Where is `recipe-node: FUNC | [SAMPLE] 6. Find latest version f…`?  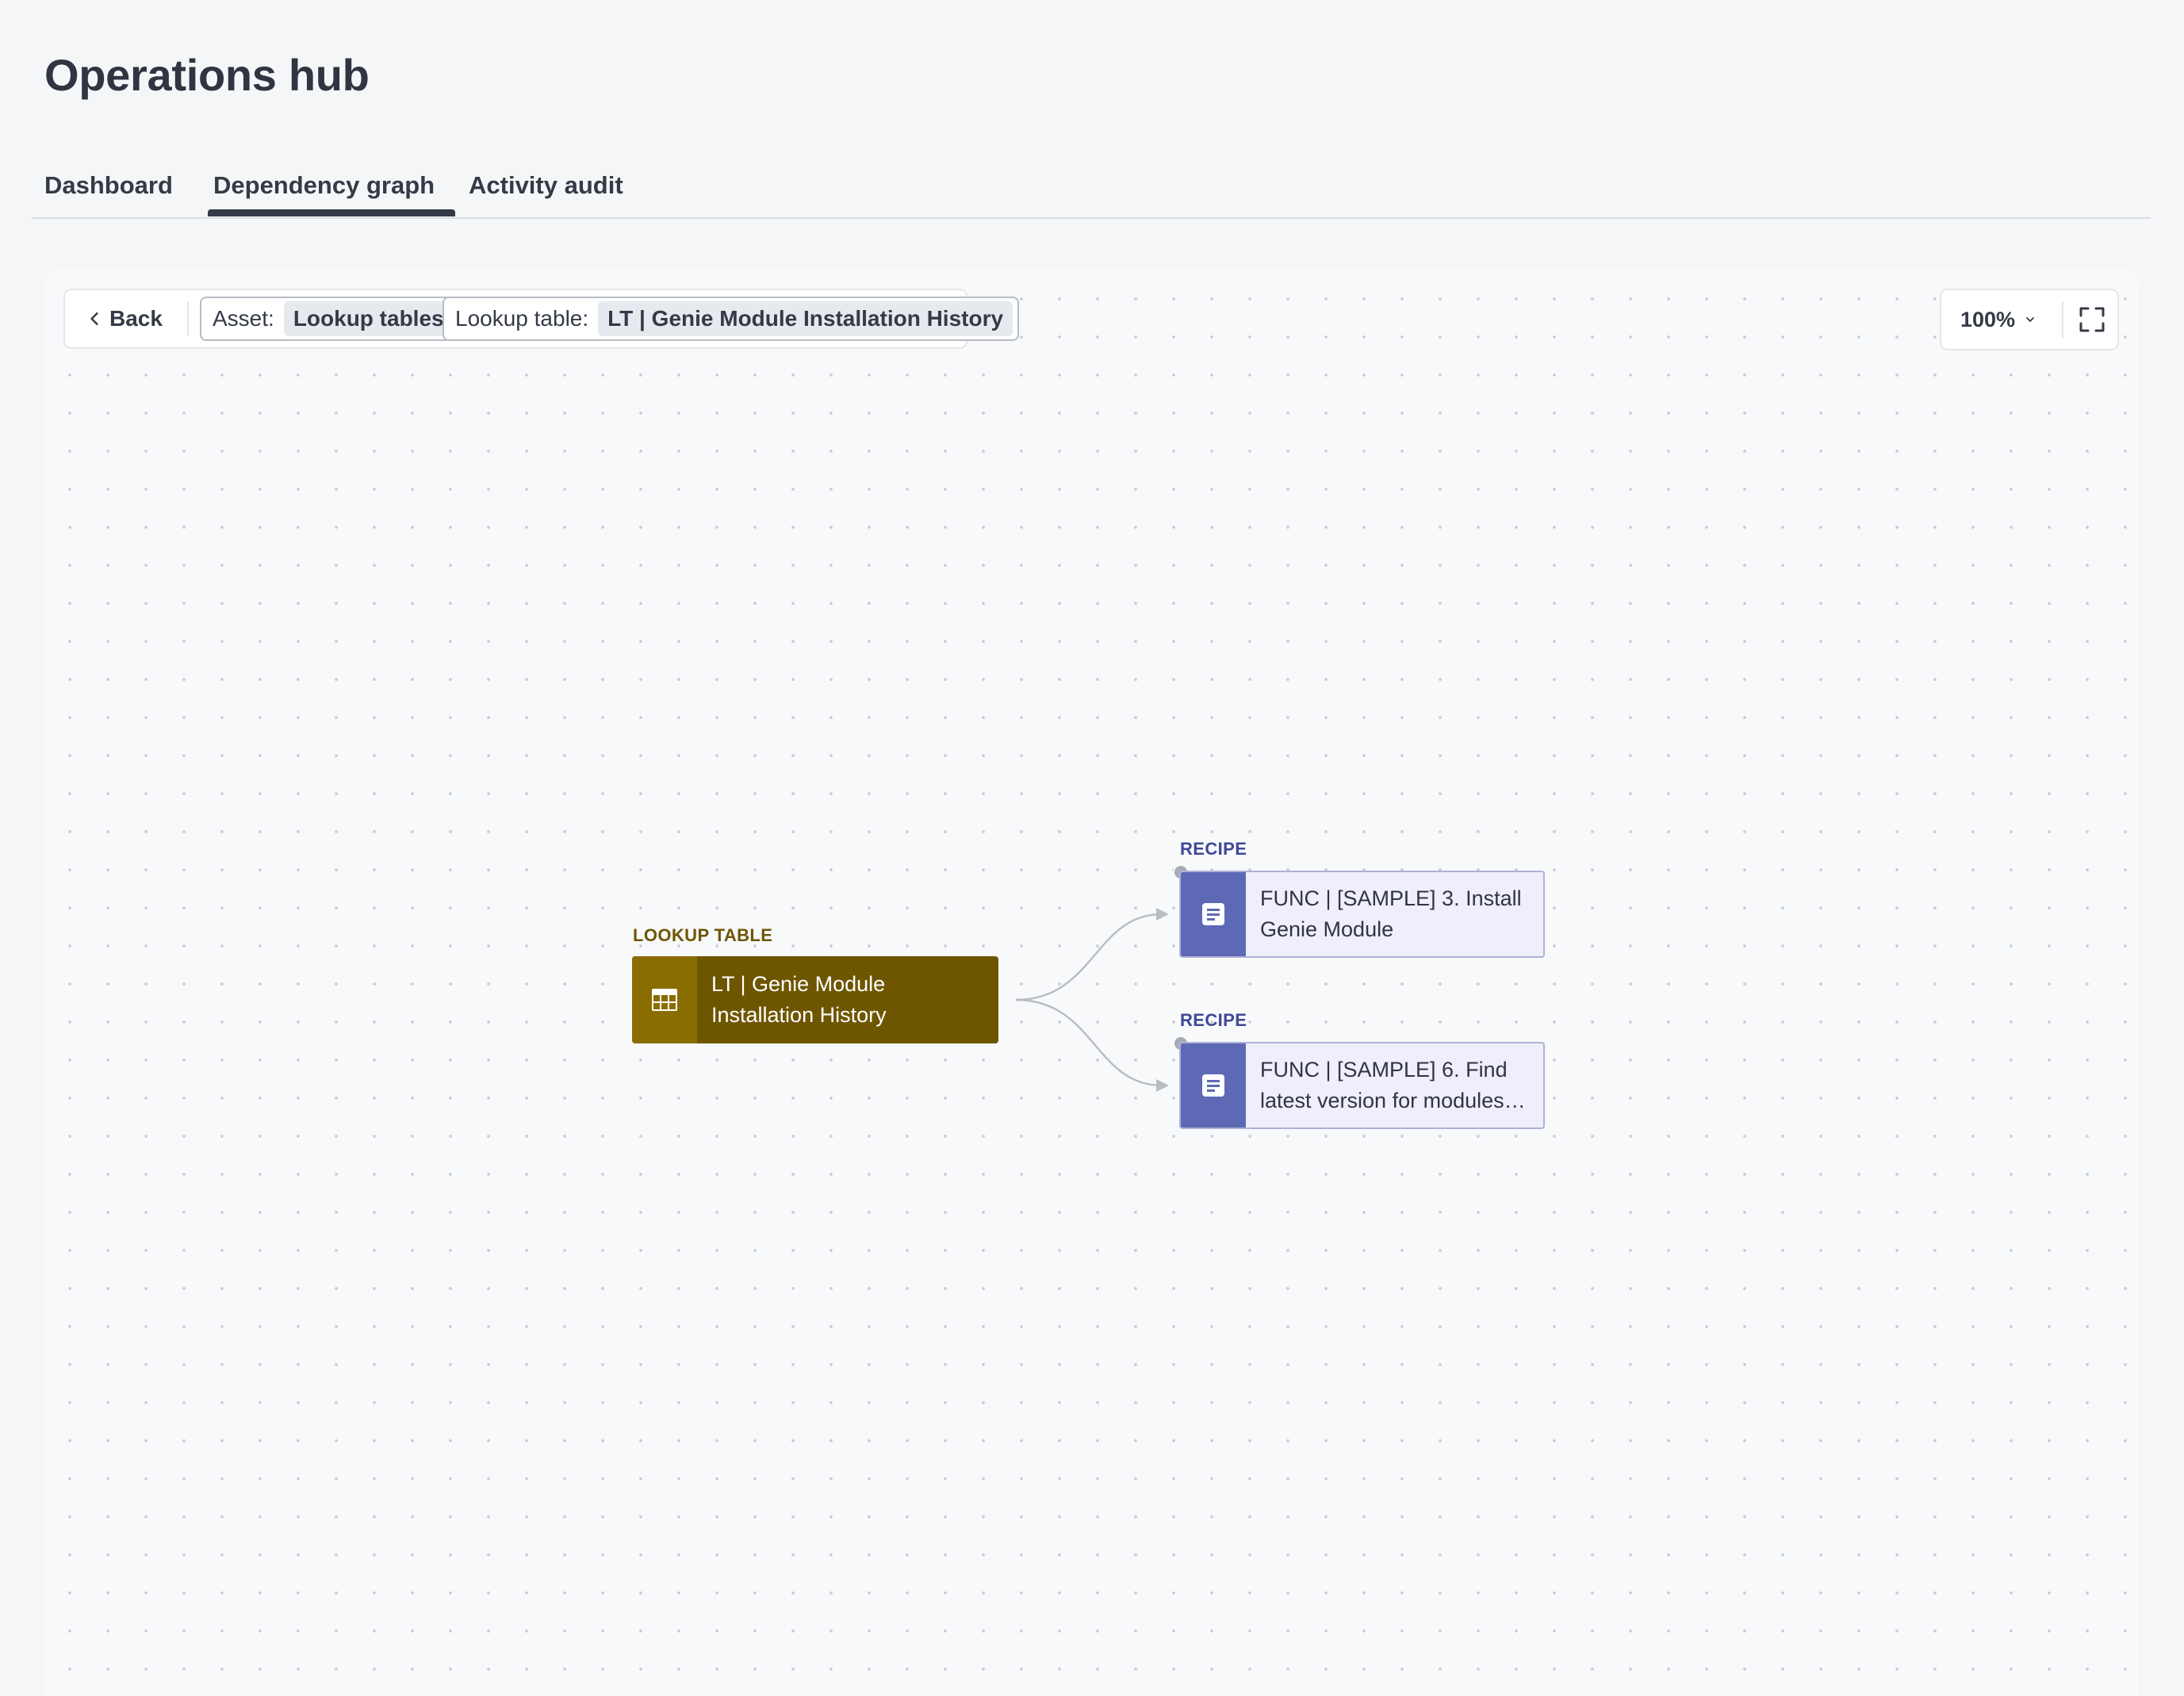
recipe-node: FUNC | [SAMPLE] 6. Find latest version f… is located at coordinates (1362, 1085).